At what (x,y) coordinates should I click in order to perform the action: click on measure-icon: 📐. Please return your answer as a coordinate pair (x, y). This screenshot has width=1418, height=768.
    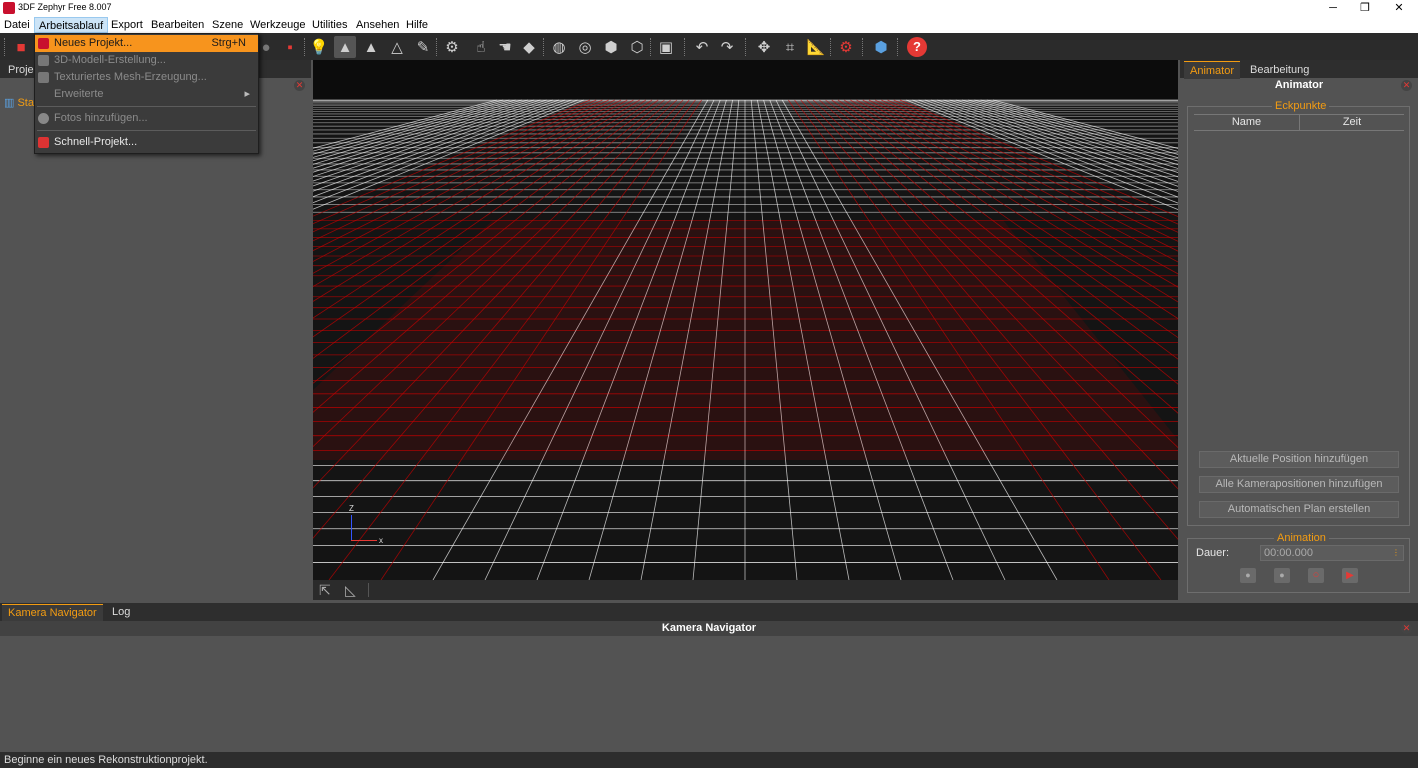
    Looking at the image, I should click on (816, 47).